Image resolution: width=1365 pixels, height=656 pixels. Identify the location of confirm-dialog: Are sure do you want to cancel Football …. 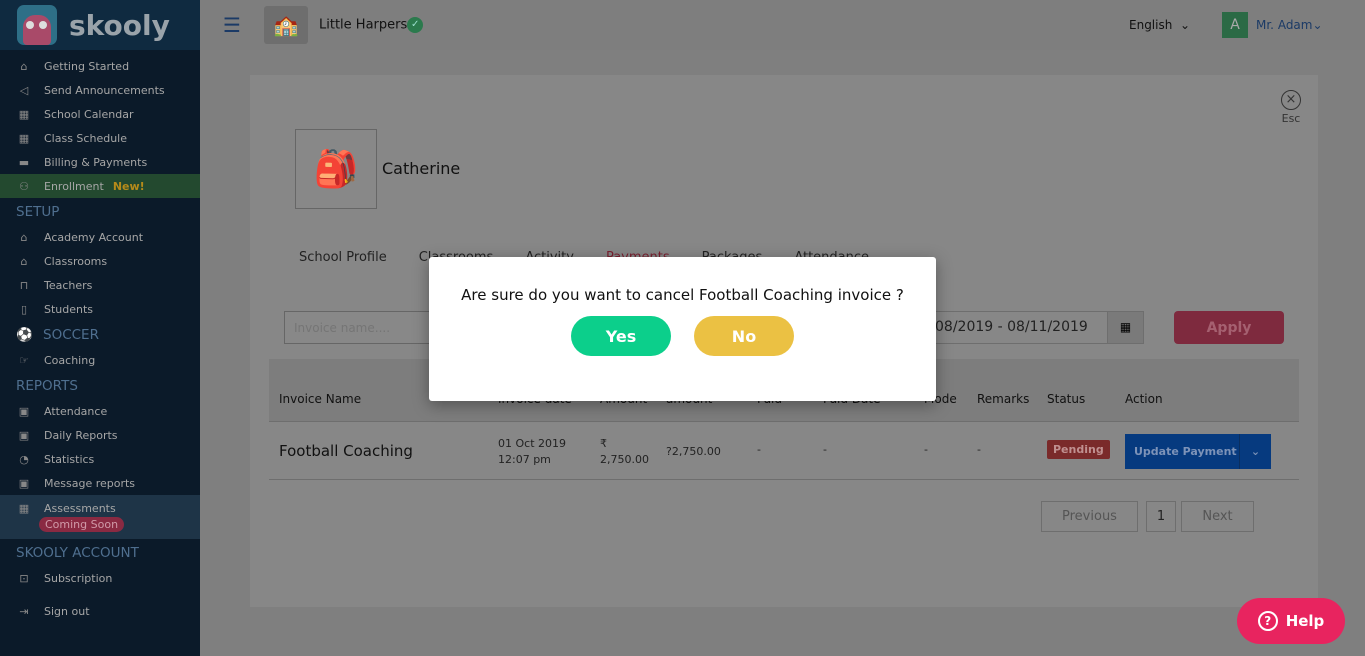
(682, 329).